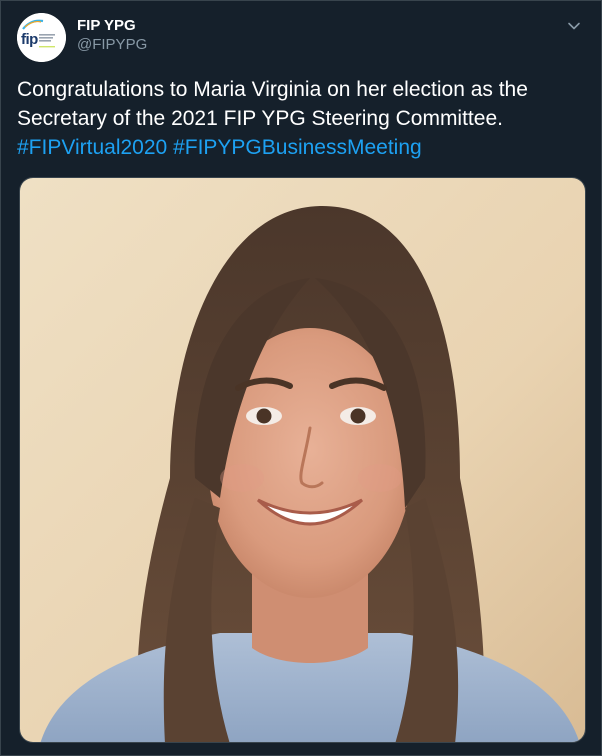  Describe the element at coordinates (301, 36) in the screenshot. I see `tweet-header: fip FIP YPG @FIPYPG` at that location.